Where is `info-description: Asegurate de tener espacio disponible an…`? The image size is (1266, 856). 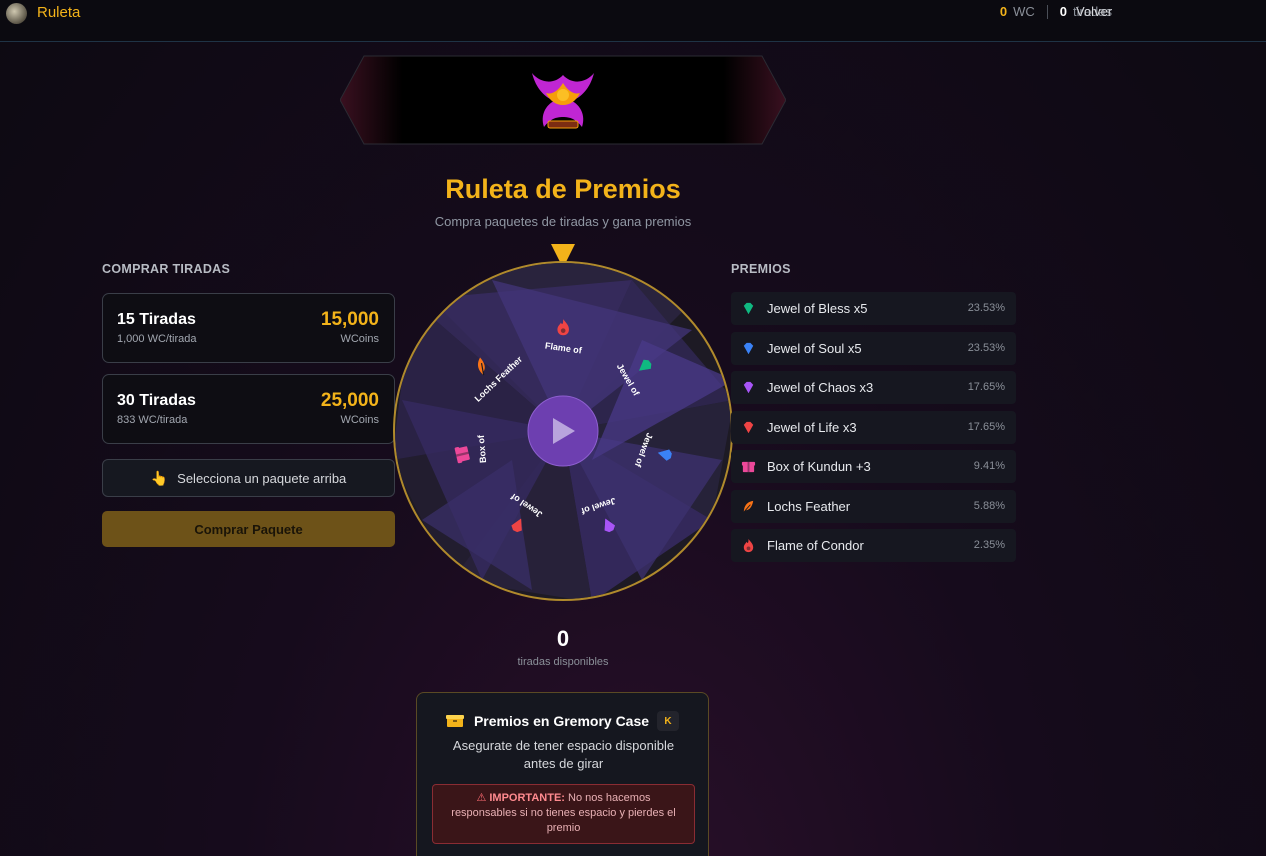 info-description: Asegurate de tener espacio disponible an… is located at coordinates (563, 754).